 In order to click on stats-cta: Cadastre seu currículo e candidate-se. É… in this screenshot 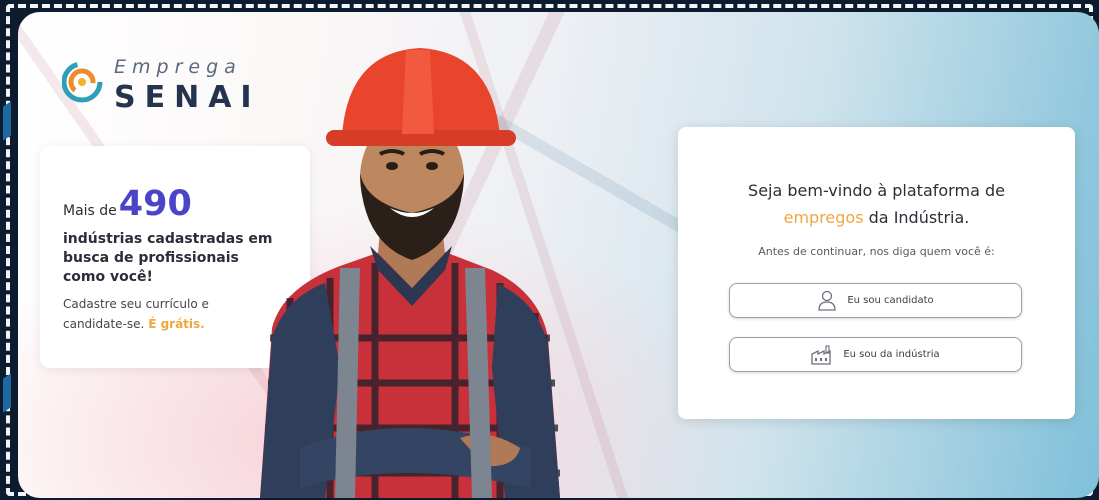, I will do `click(153, 314)`.